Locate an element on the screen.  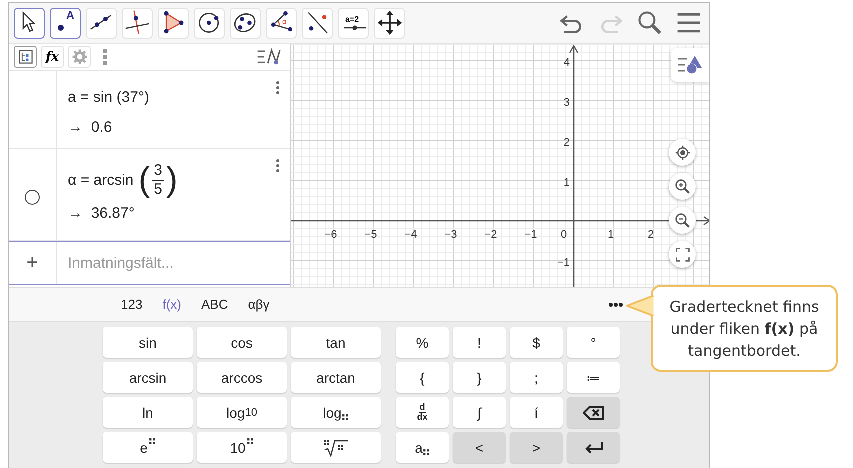
keyboard-key: ! is located at coordinates (479, 342).